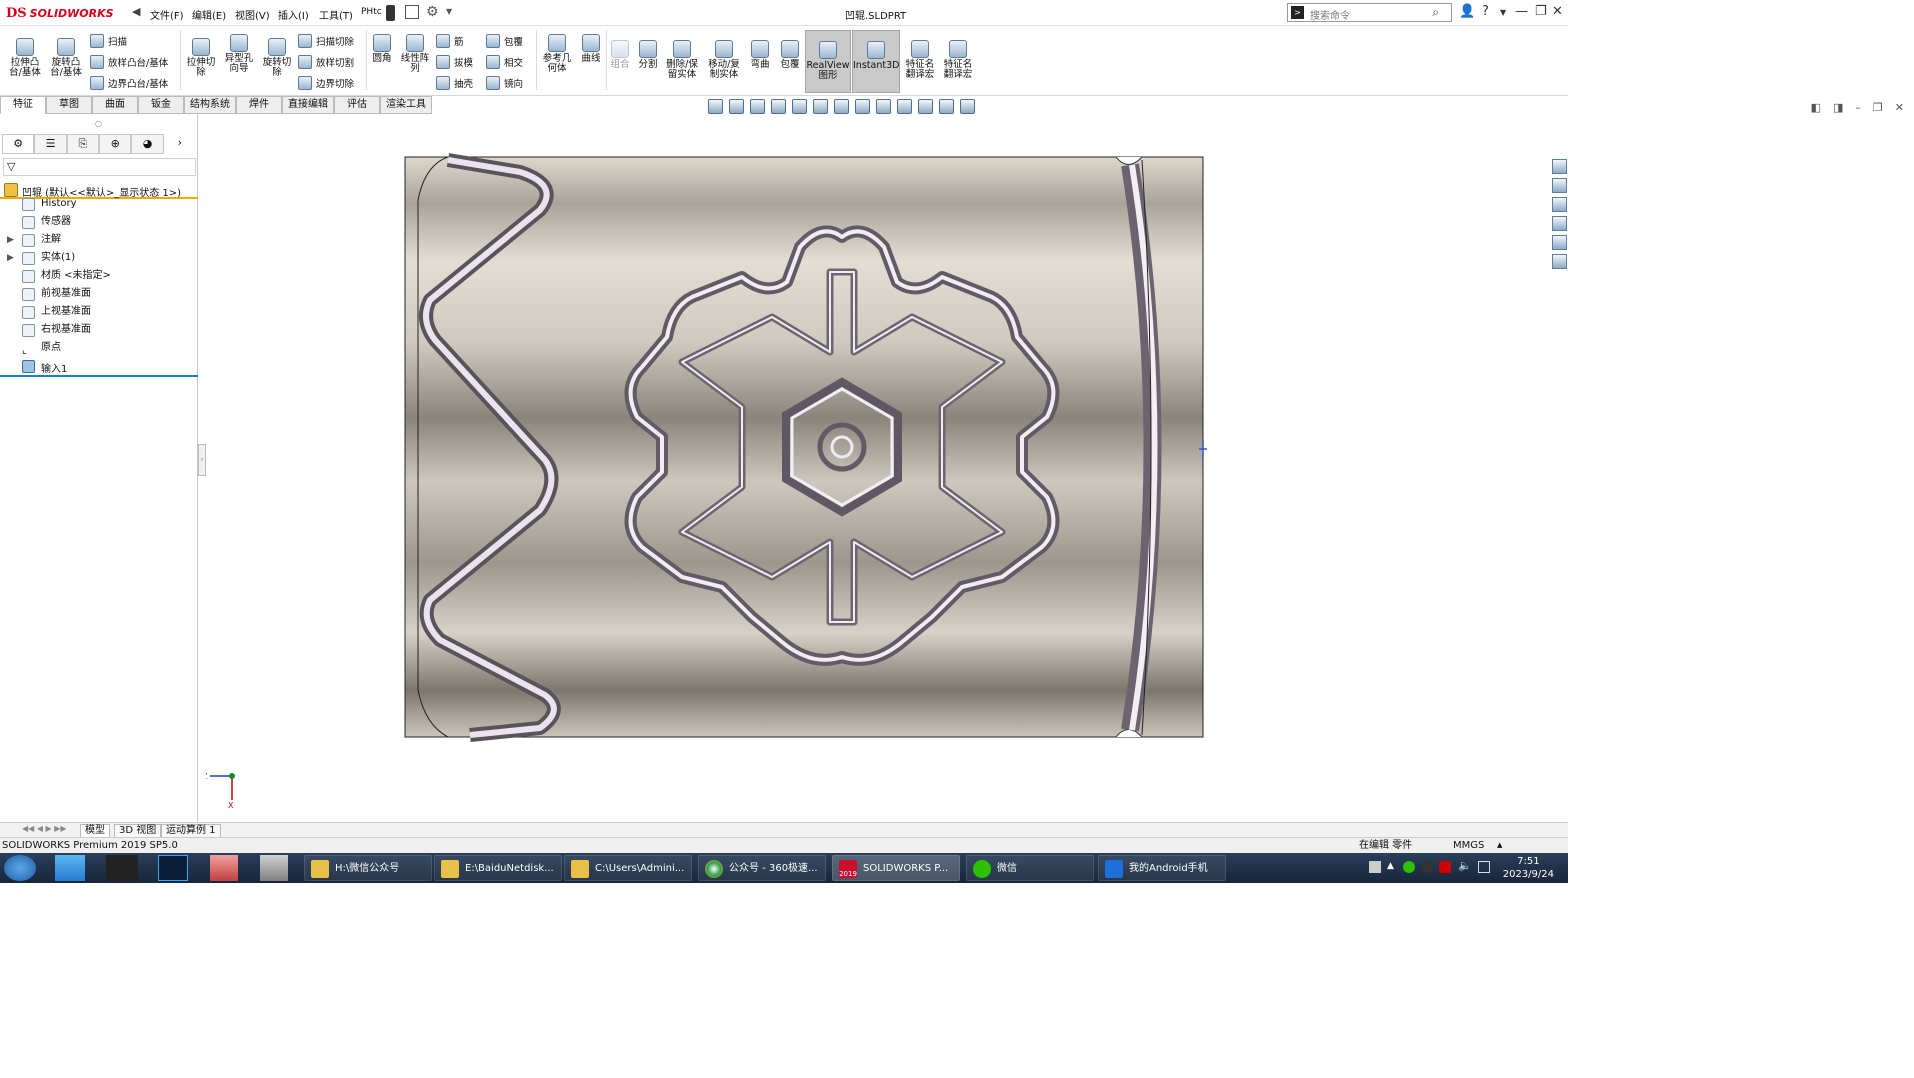  I want to click on tab-features: 特征, so click(23, 105).